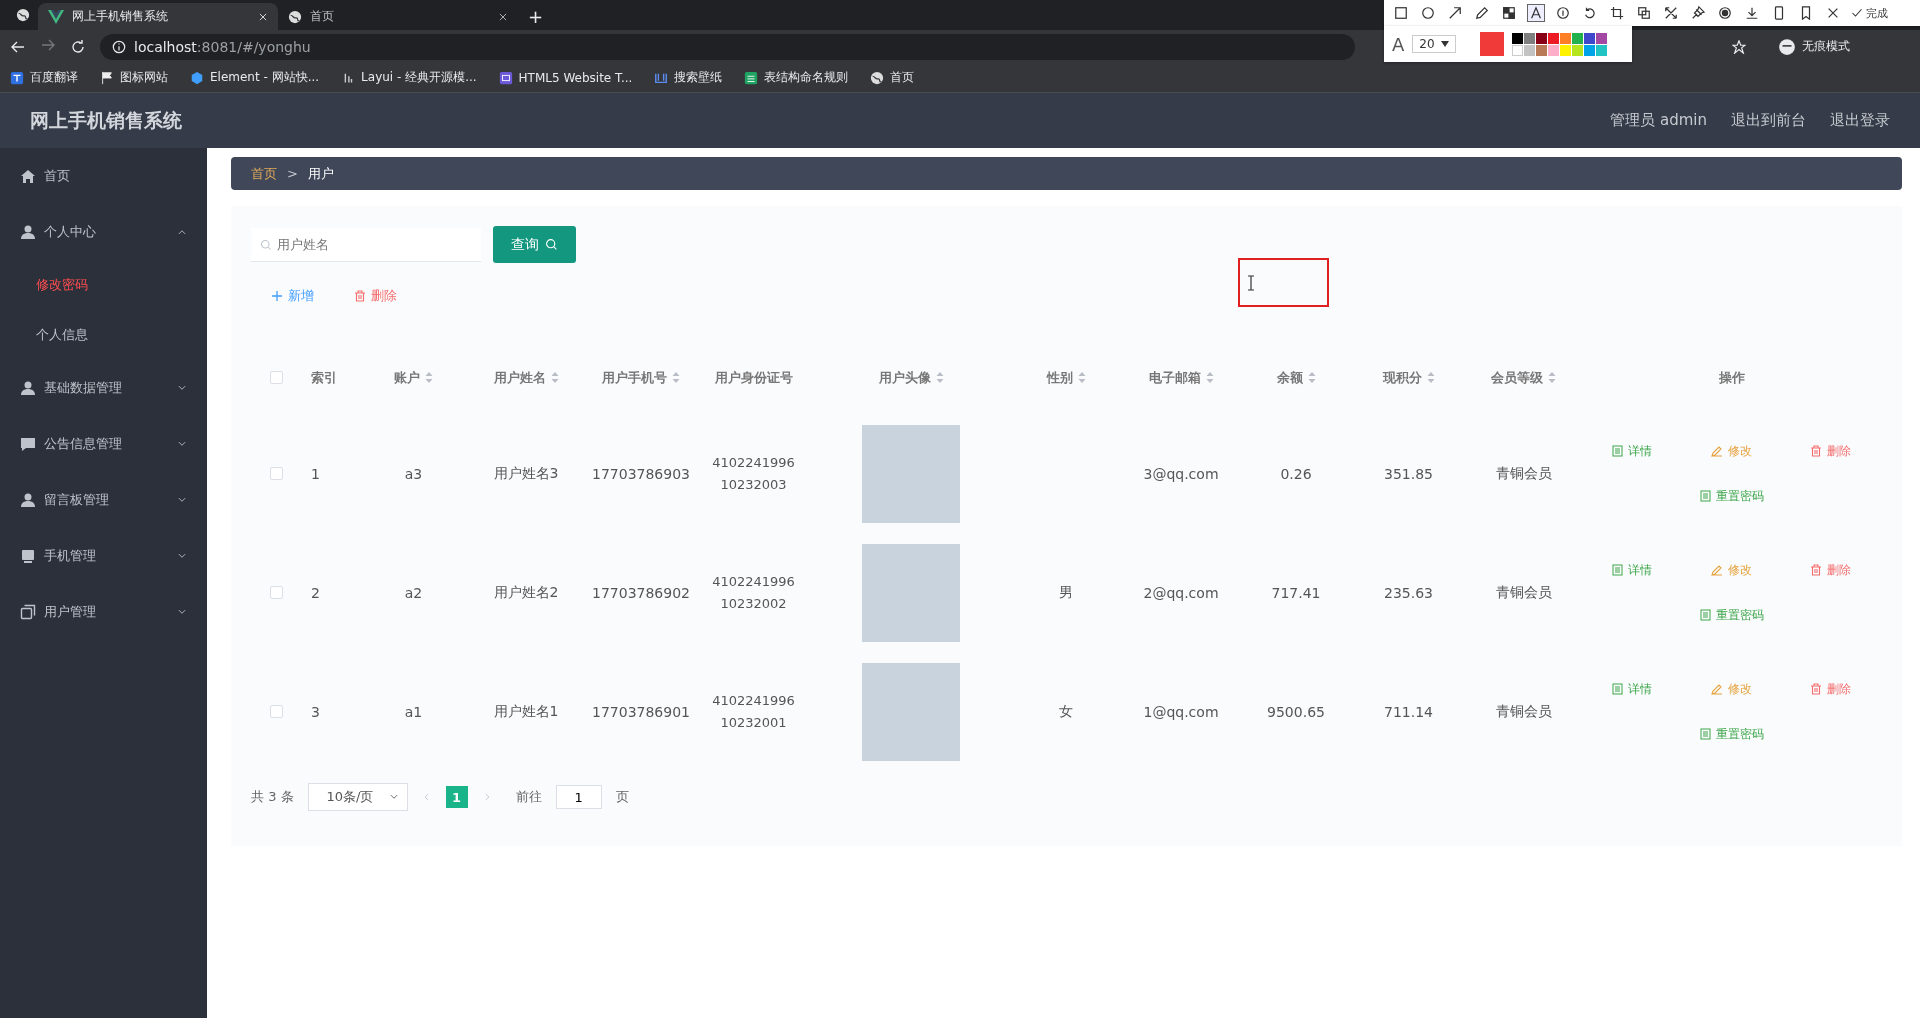  Describe the element at coordinates (634, 377) in the screenshot. I see `column-header: 用户手机号` at that location.